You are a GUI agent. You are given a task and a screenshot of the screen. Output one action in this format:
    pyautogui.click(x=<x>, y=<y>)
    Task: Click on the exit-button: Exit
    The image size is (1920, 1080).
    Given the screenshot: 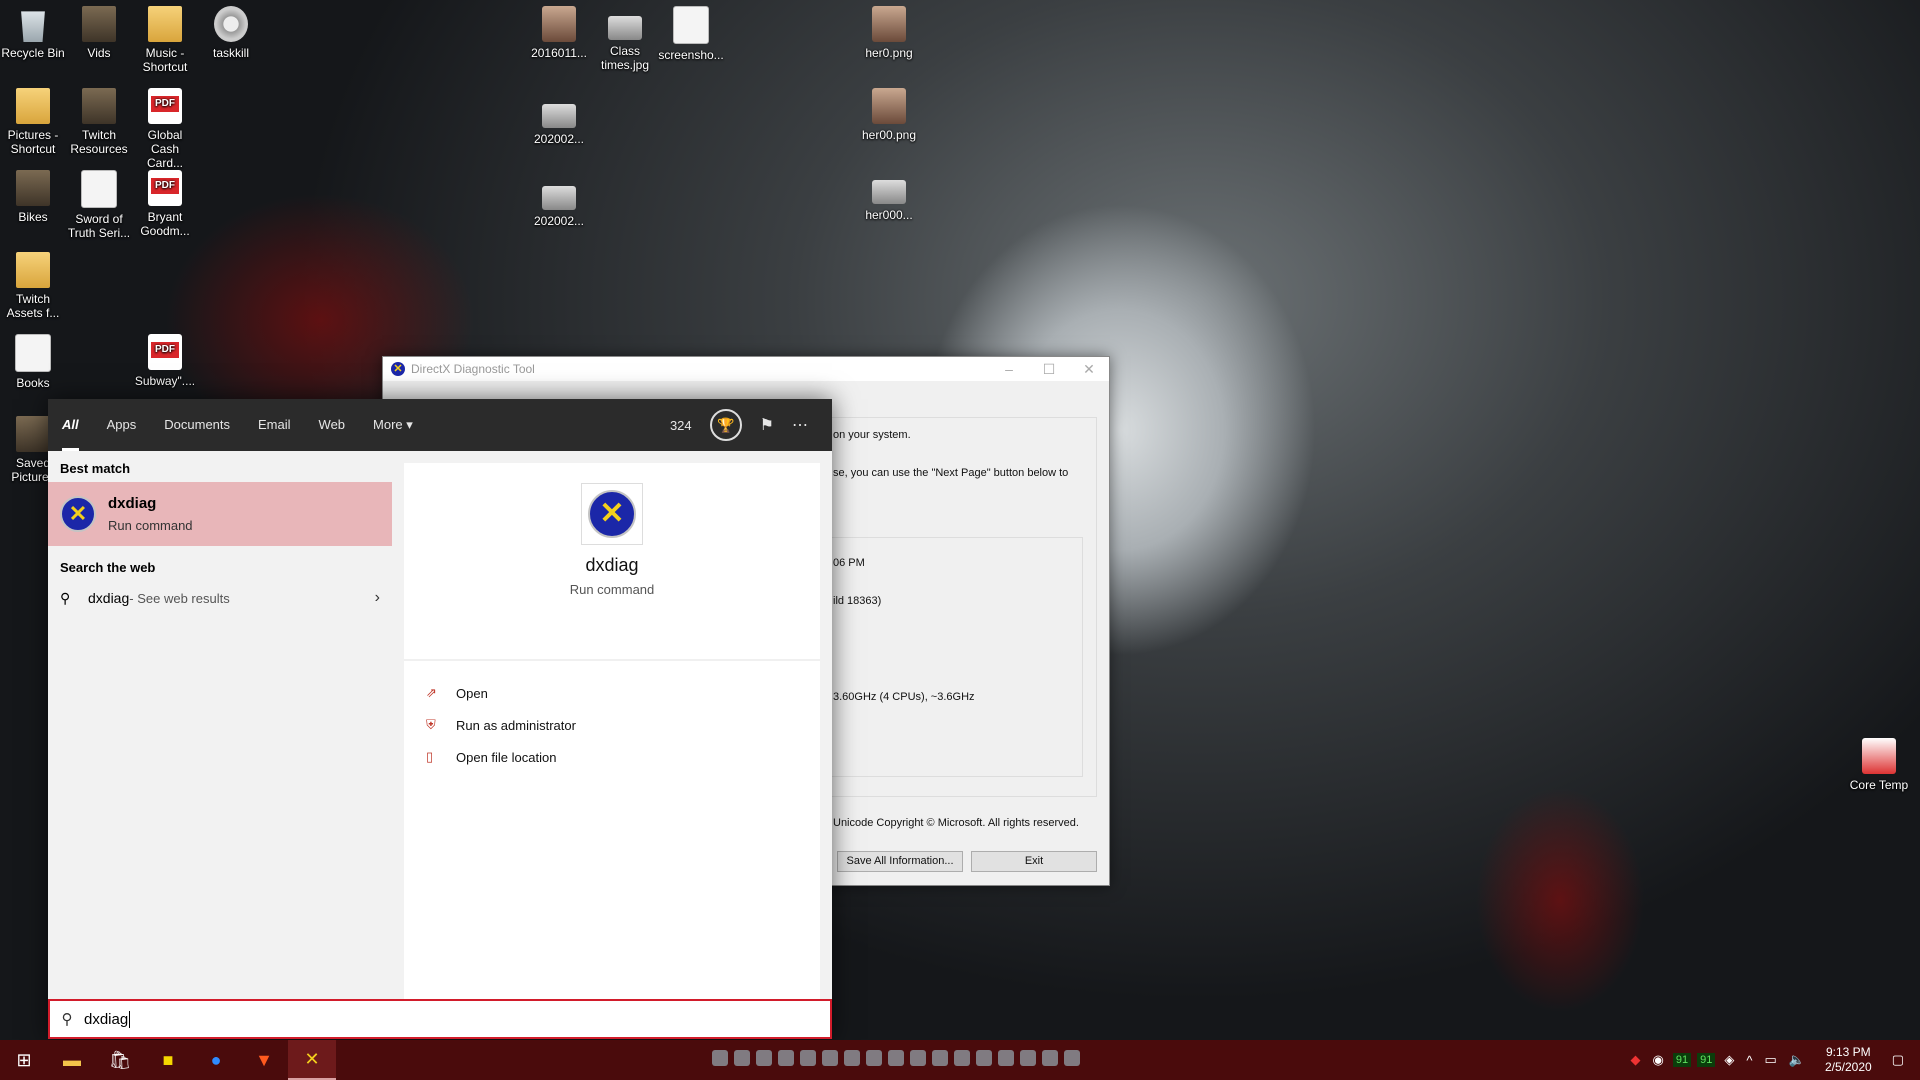 What is the action you would take?
    pyautogui.click(x=1034, y=861)
    